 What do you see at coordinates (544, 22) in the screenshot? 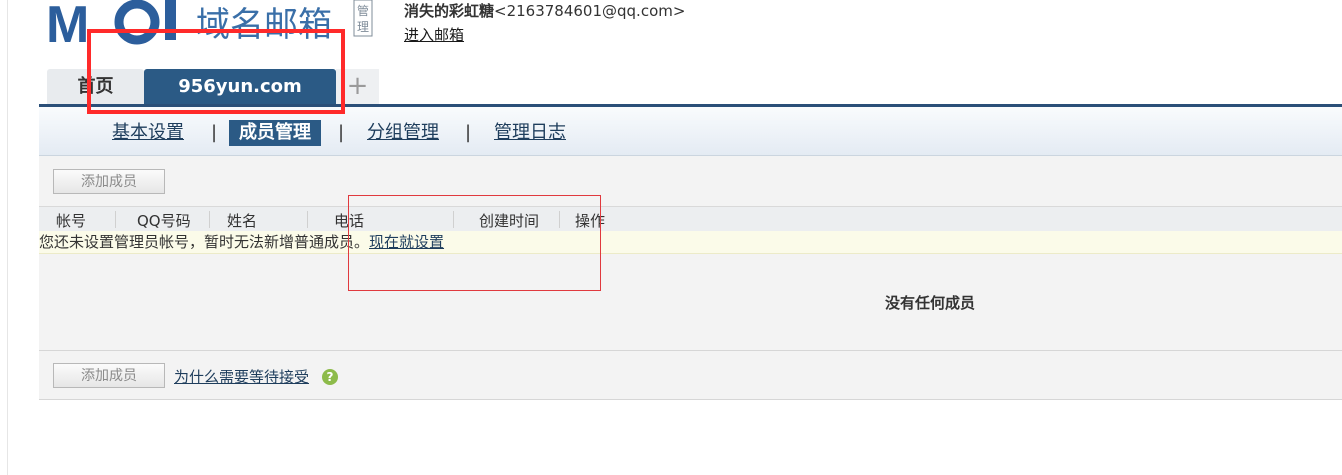
I see `user-info: 消失的彩虹糖<2163784601@qq.com> 进入邮箱` at bounding box center [544, 22].